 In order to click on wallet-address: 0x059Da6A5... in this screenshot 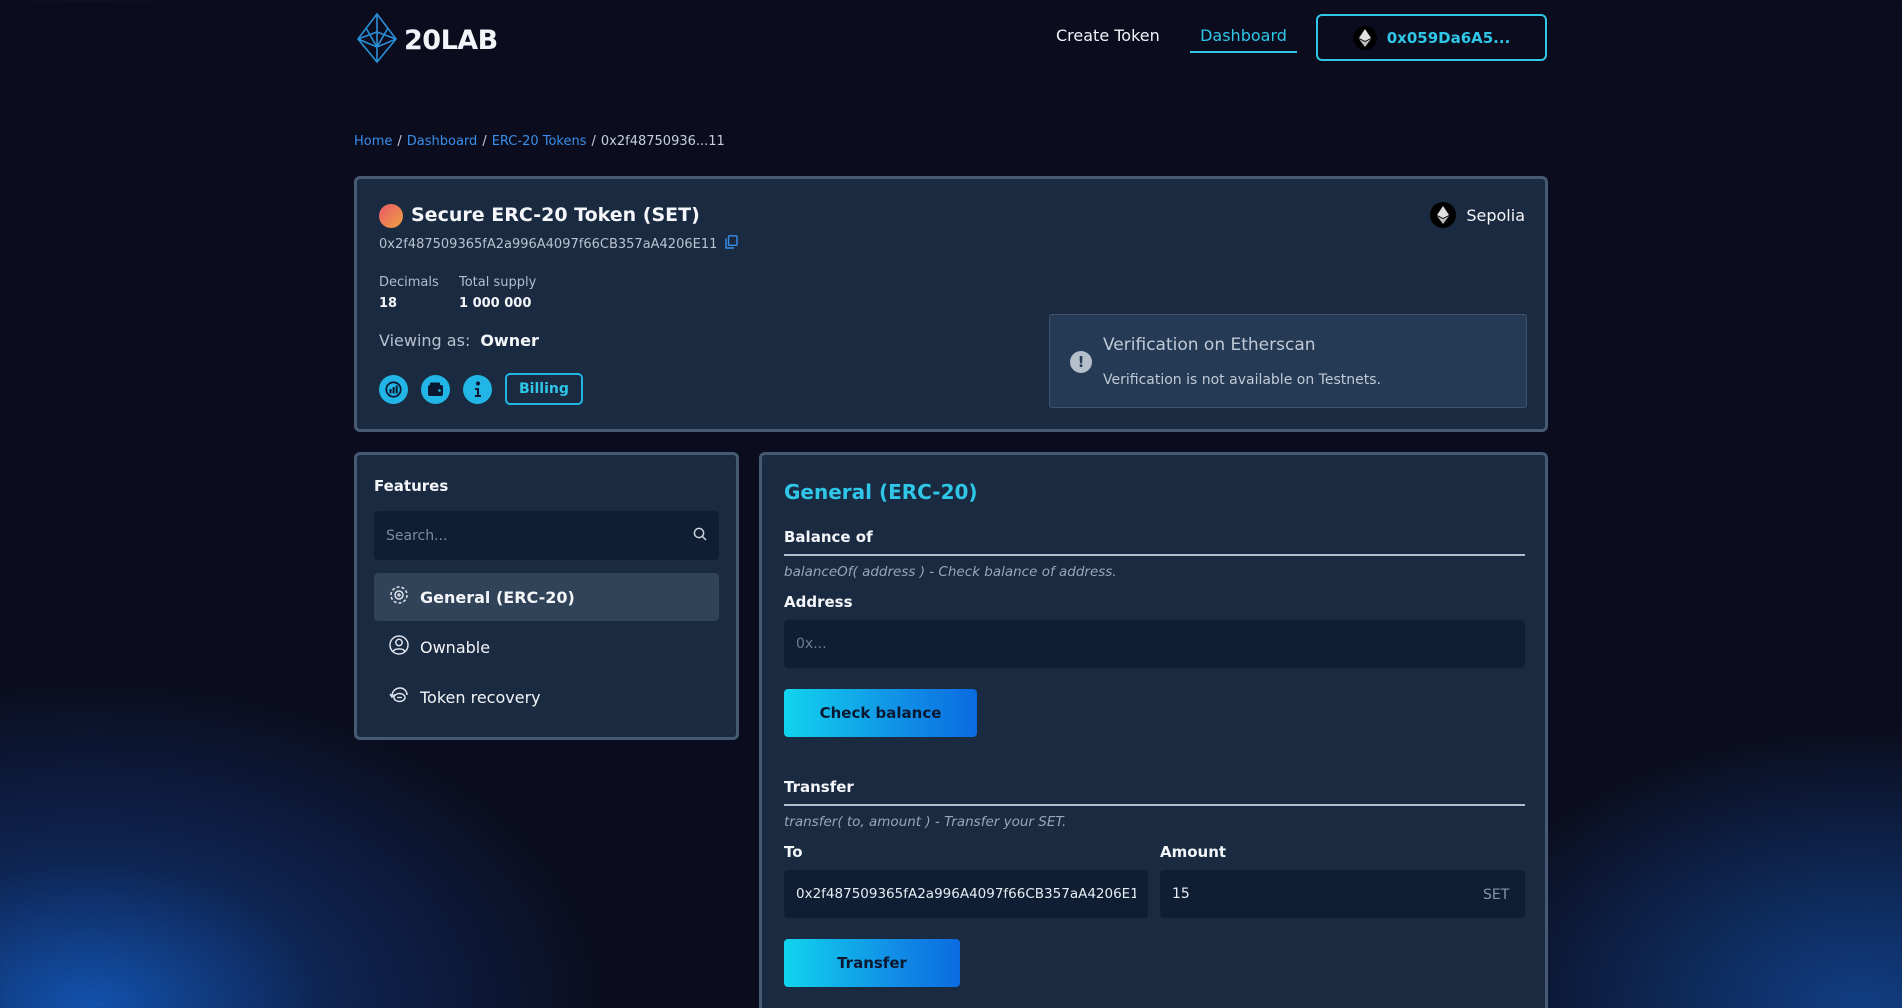, I will do `click(1448, 37)`.